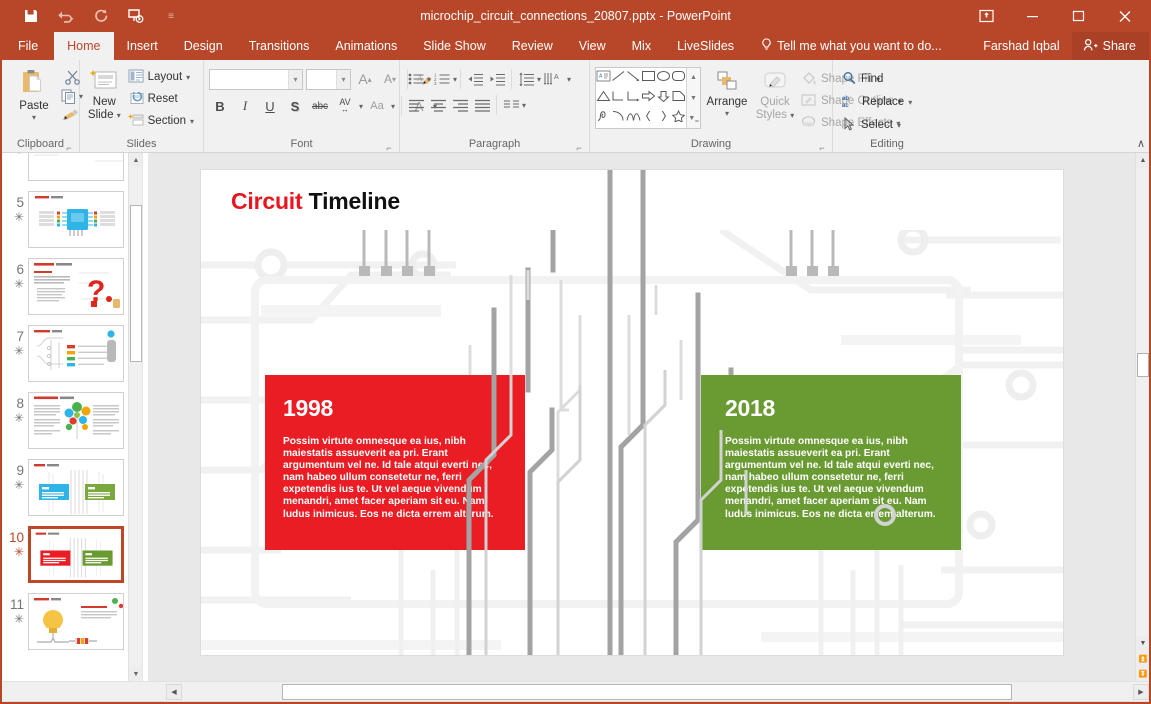 Image resolution: width=1151 pixels, height=704 pixels. What do you see at coordinates (727, 100) in the screenshot?
I see `arrange-button: Arrange ▾` at bounding box center [727, 100].